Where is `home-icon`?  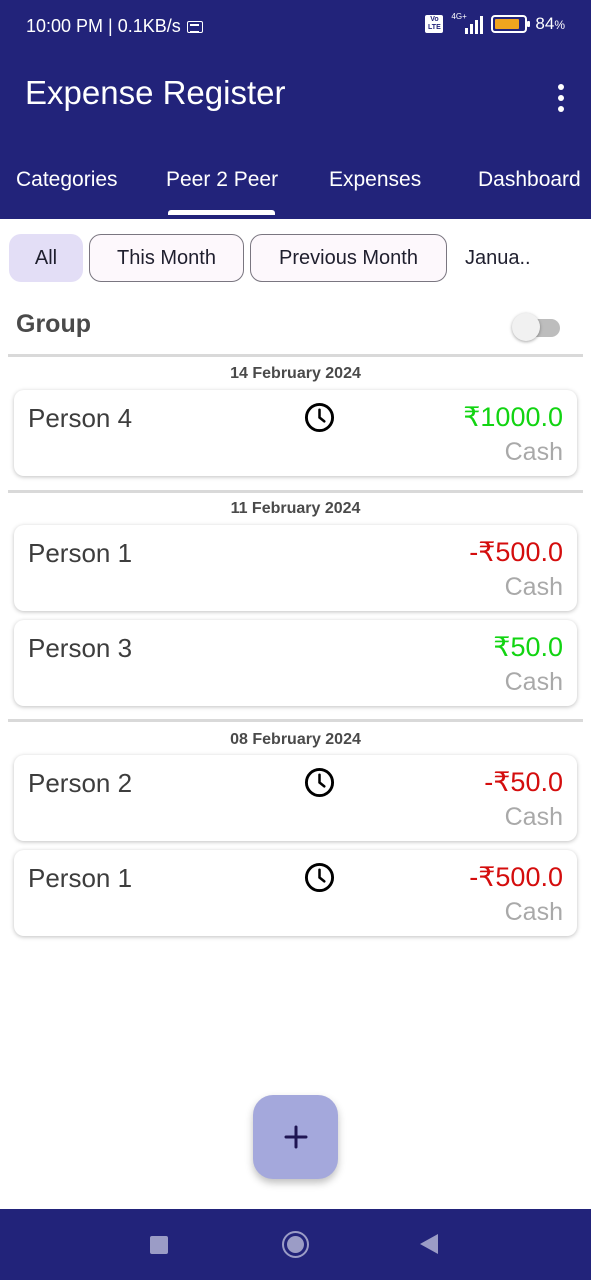
home-icon is located at coordinates (295, 1244).